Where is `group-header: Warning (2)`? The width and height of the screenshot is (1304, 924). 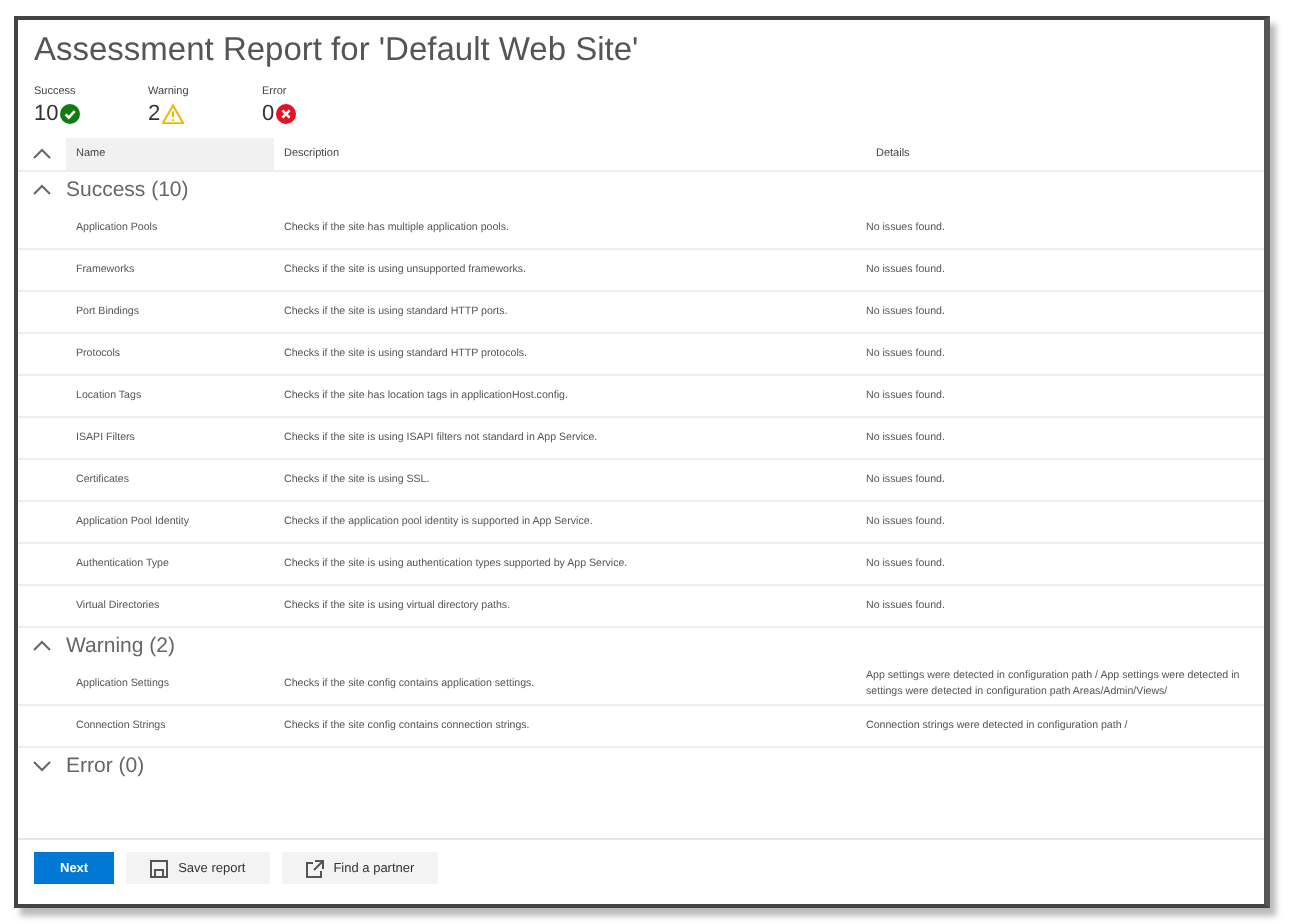
group-header: Warning (2) is located at coordinates (120, 646).